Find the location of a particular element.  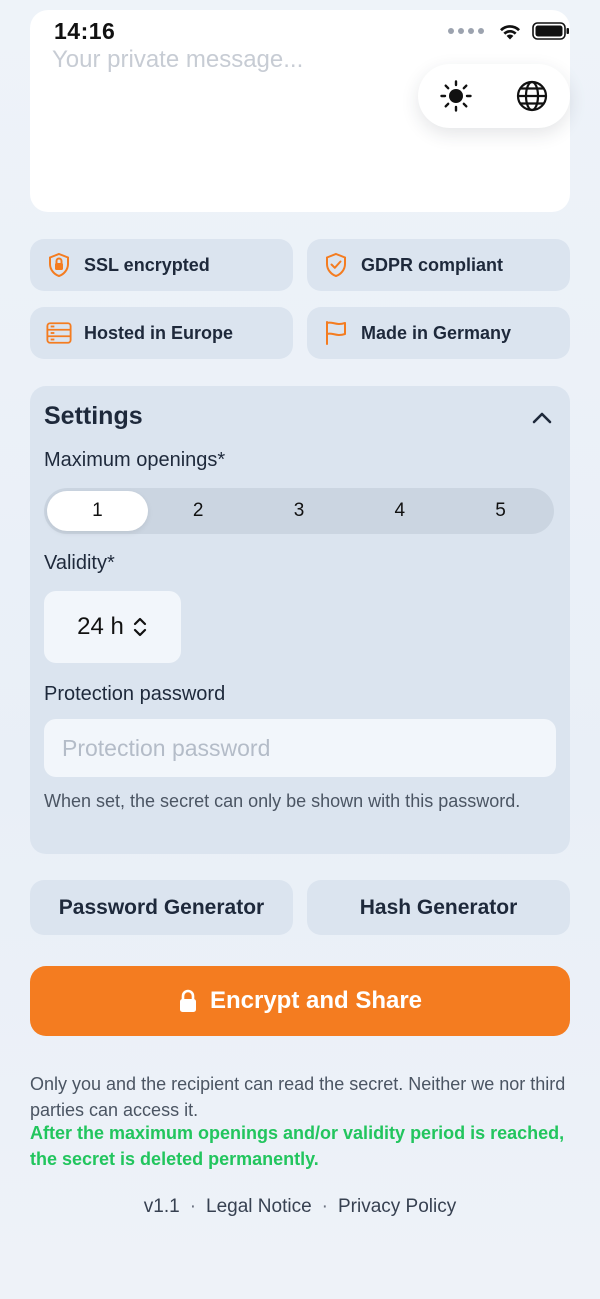

validity-value: 24 h is located at coordinates (100, 626).